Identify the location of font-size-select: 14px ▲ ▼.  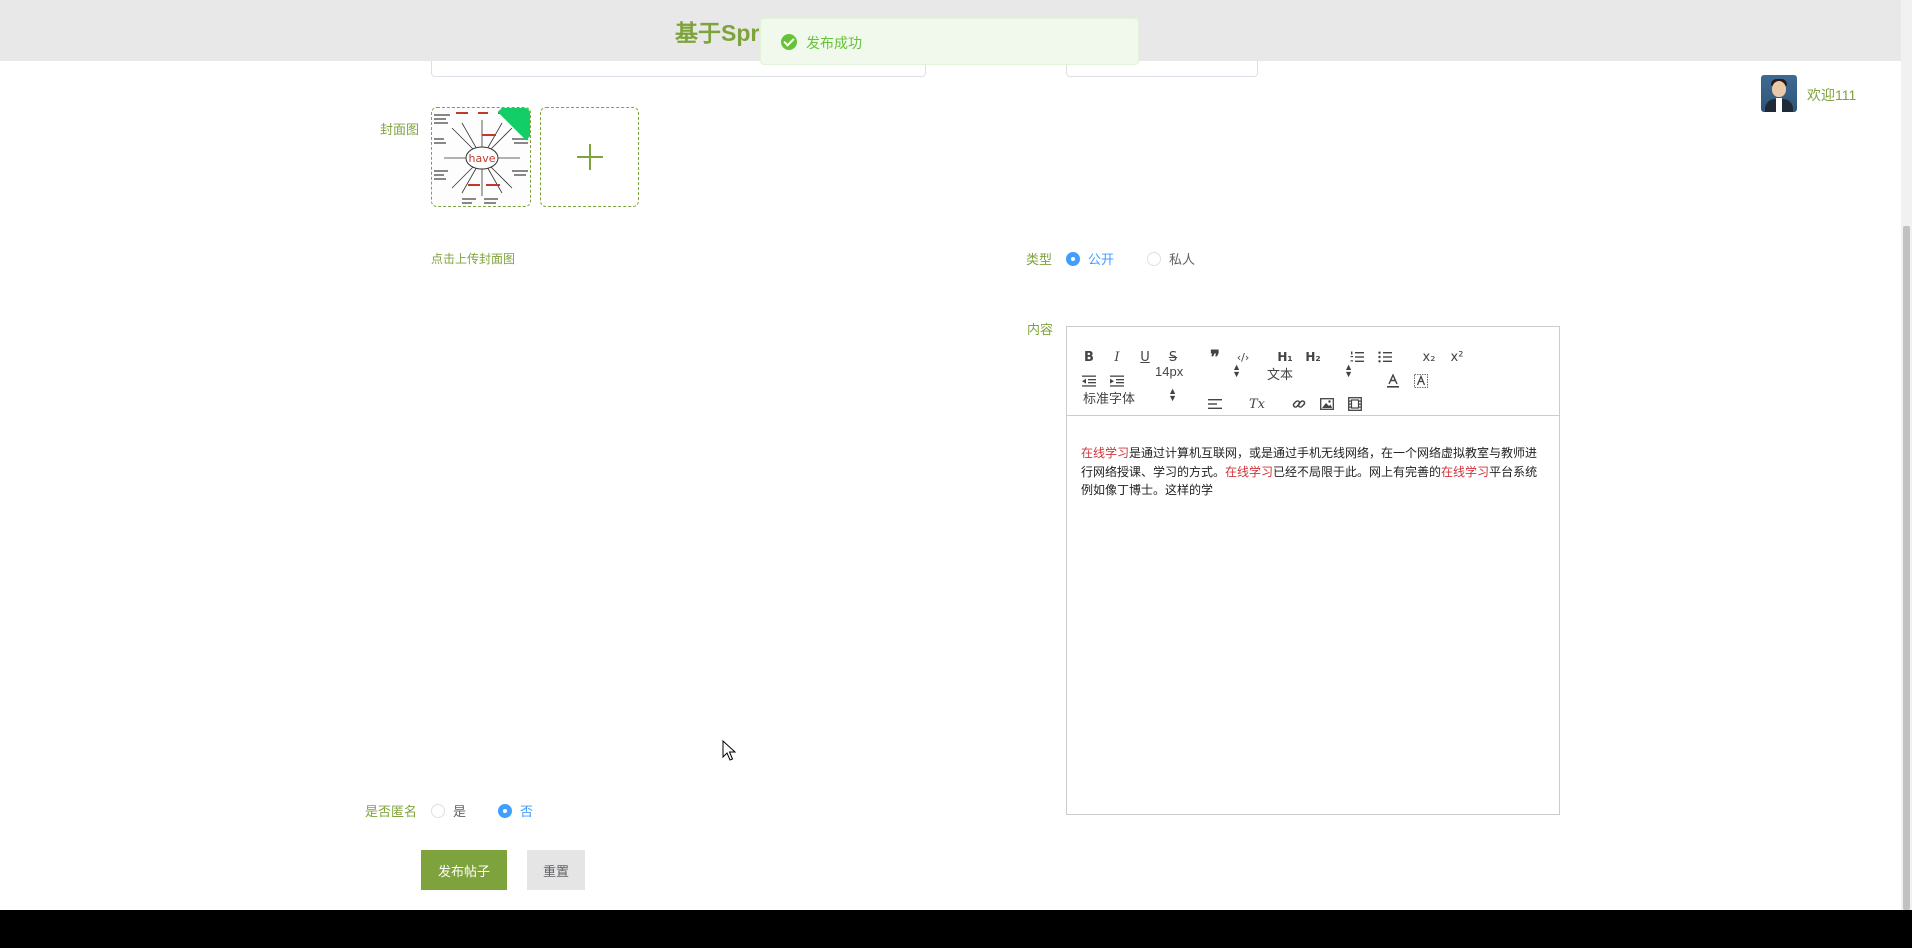
(1198, 373).